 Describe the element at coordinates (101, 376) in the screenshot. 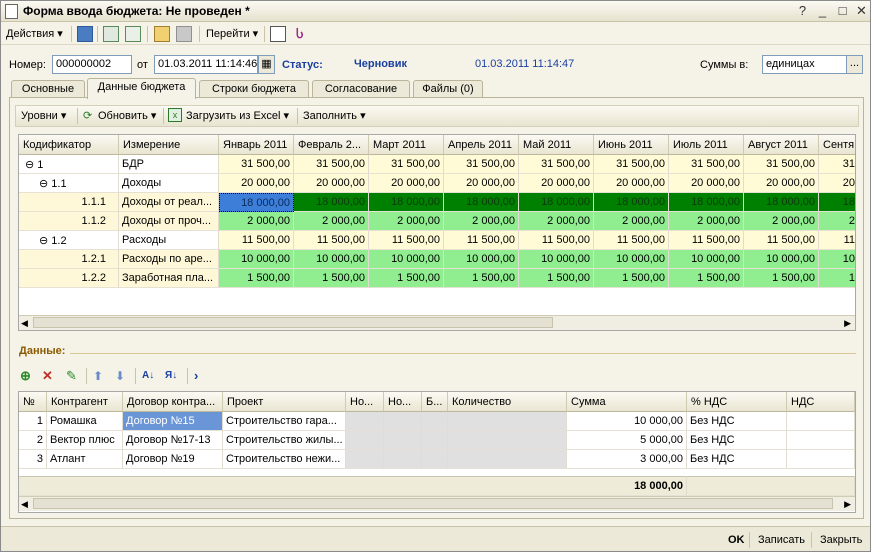

I see `move-up-icon: ⬆` at that location.